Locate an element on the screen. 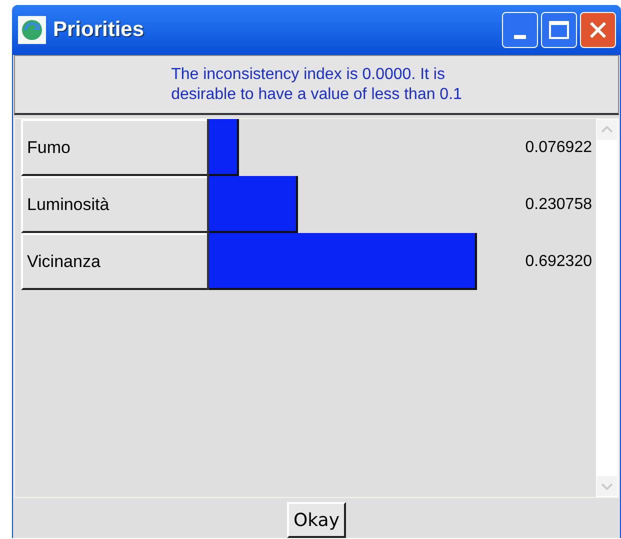 The width and height of the screenshot is (621, 539). okay-button: Okay is located at coordinates (316, 520).